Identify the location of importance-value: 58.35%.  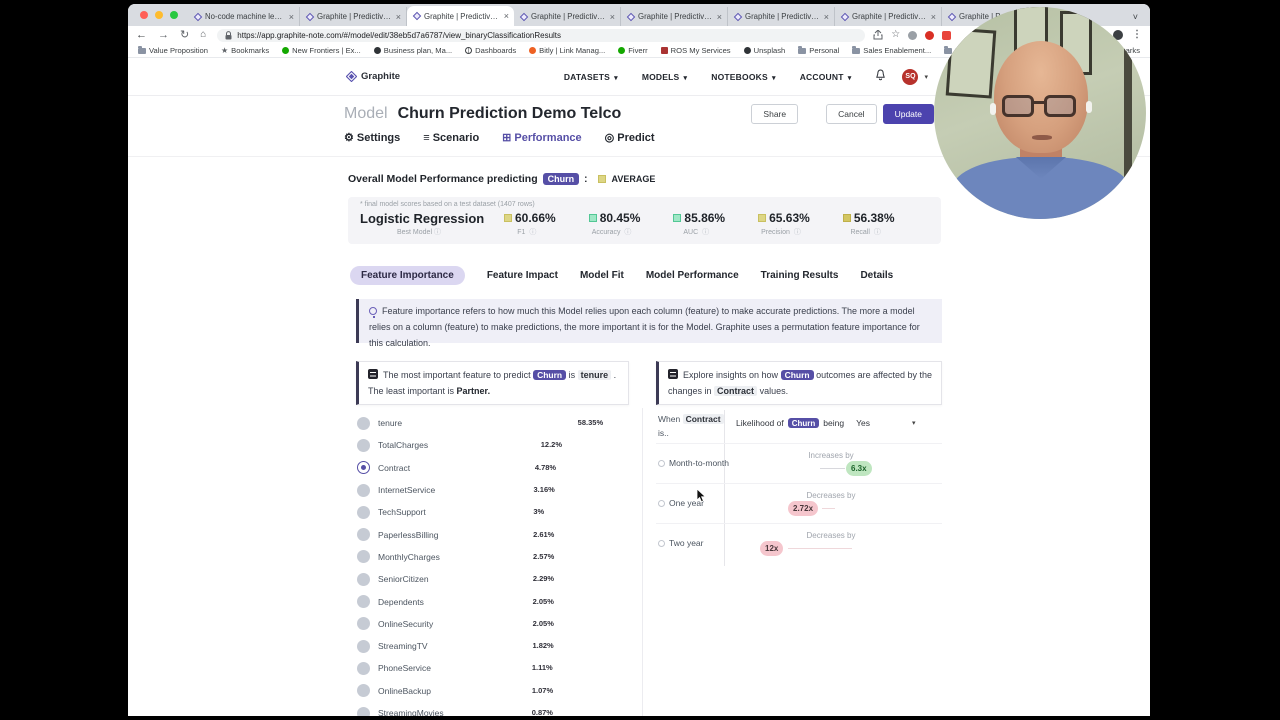
(590, 423).